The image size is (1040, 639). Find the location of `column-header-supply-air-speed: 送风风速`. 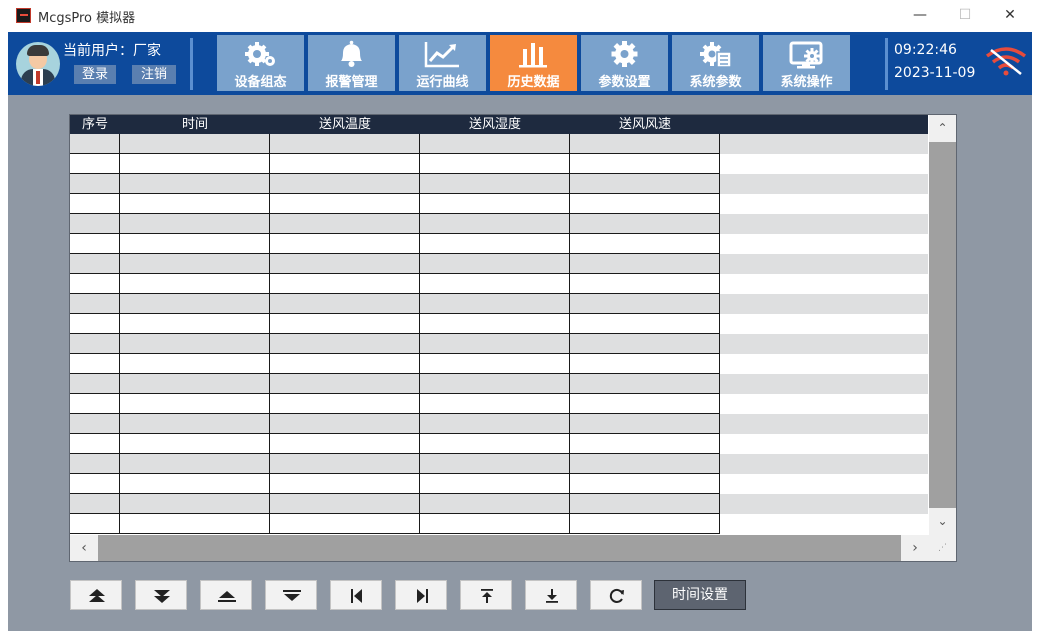

column-header-supply-air-speed: 送风风速 is located at coordinates (645, 124).